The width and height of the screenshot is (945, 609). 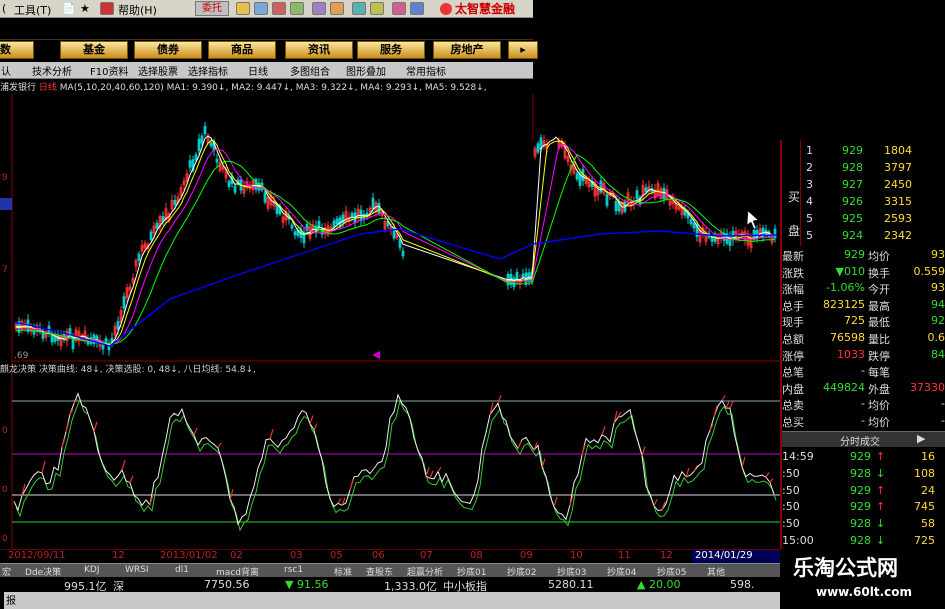 What do you see at coordinates (258, 70) in the screenshot?
I see `tb-daily: 日线` at bounding box center [258, 70].